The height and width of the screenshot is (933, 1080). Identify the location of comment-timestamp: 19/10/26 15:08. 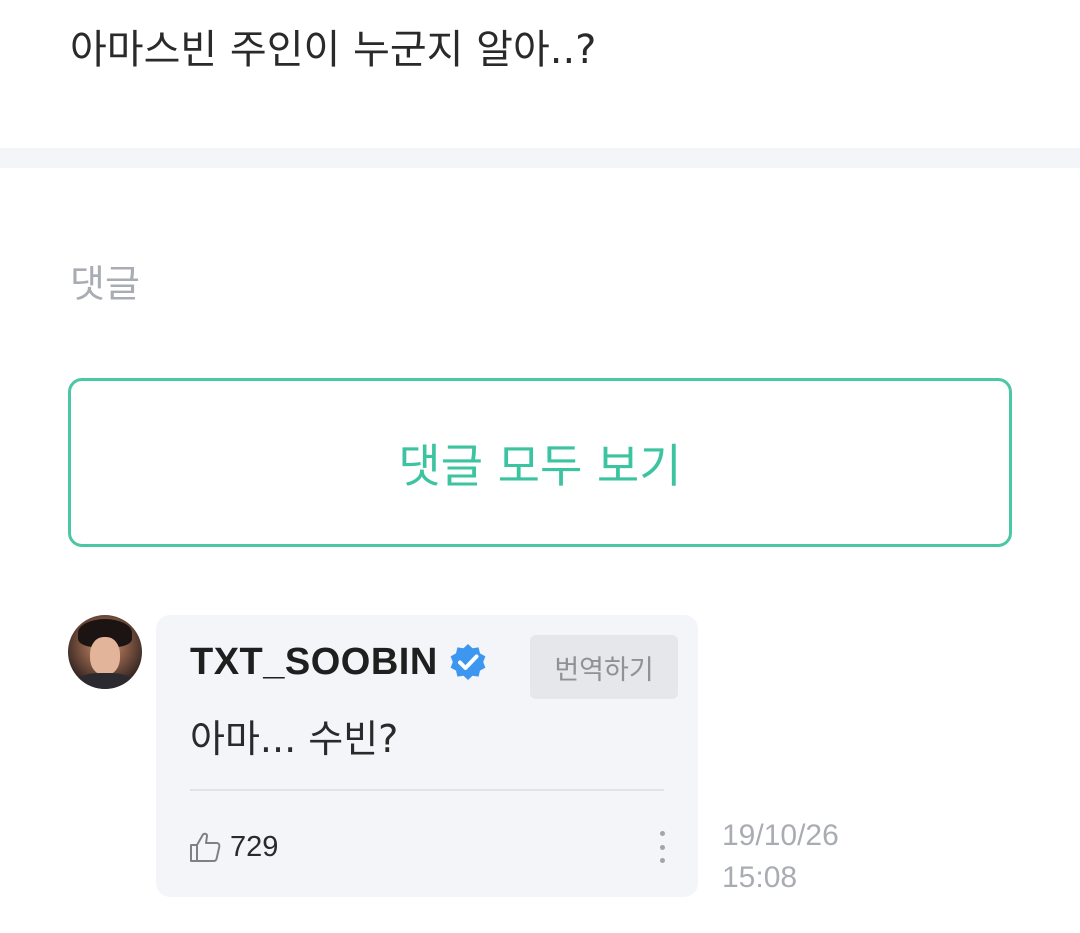
(780, 857).